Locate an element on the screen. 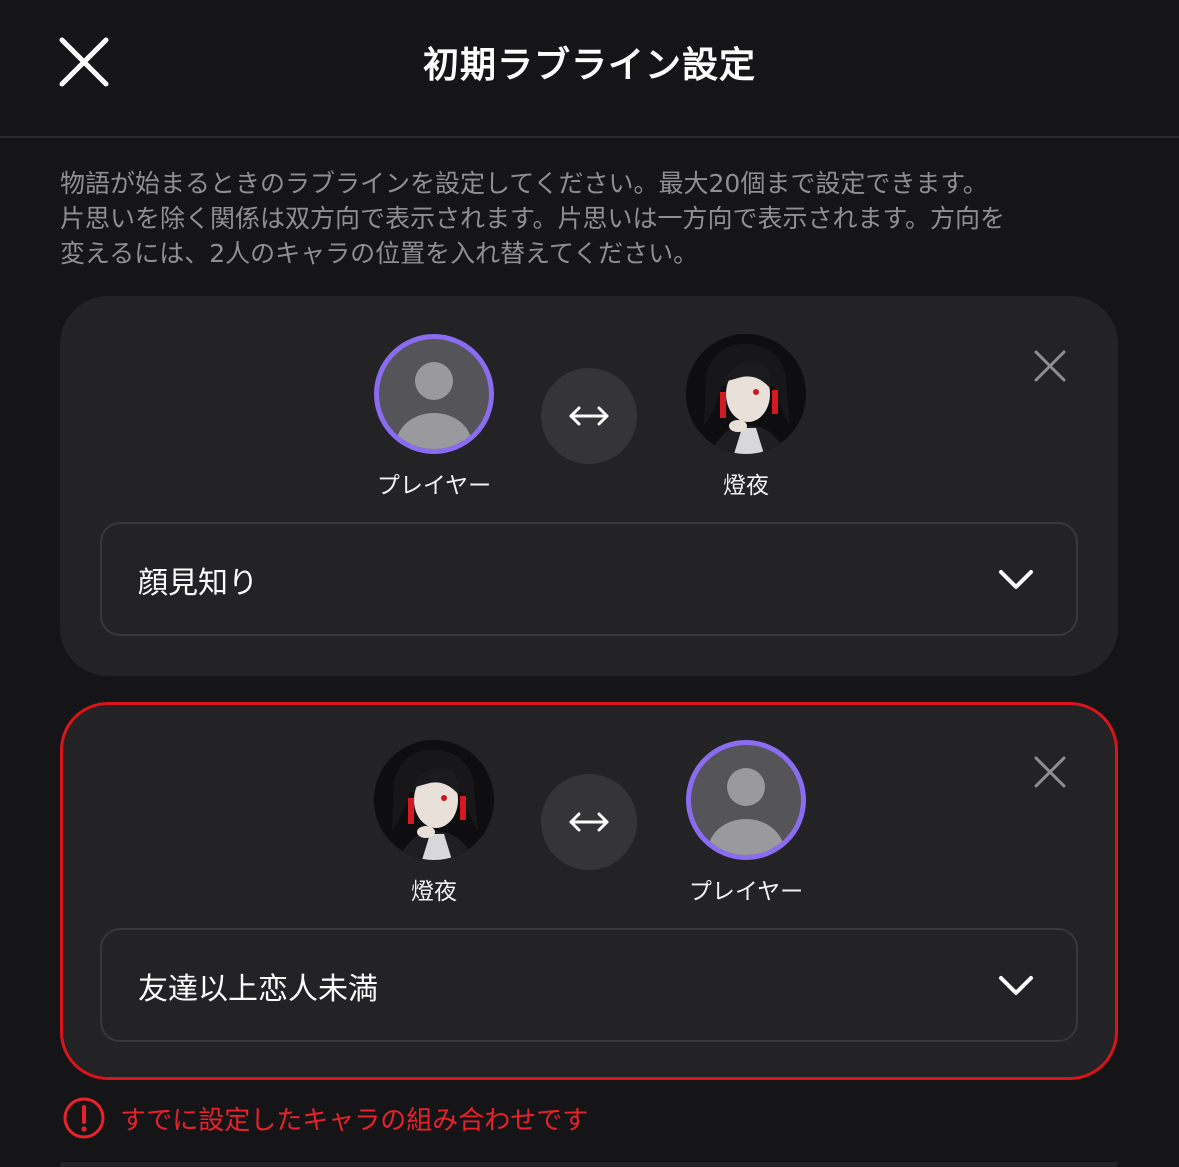 The height and width of the screenshot is (1167, 1179). right-character: プレイヤー is located at coordinates (746, 823).